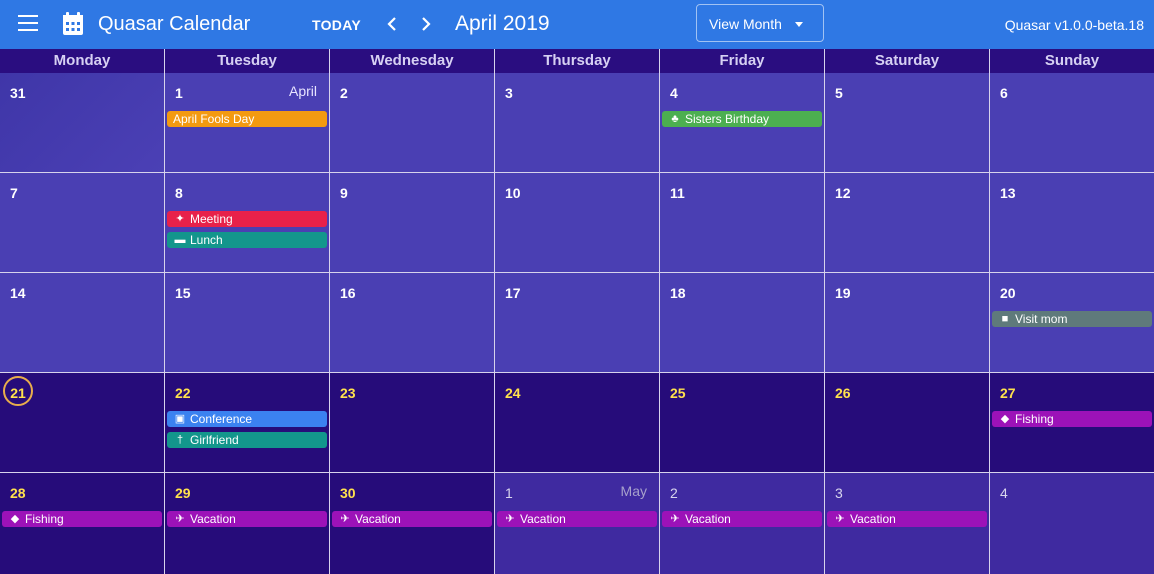 The width and height of the screenshot is (1154, 574). I want to click on day-number: 29, so click(183, 493).